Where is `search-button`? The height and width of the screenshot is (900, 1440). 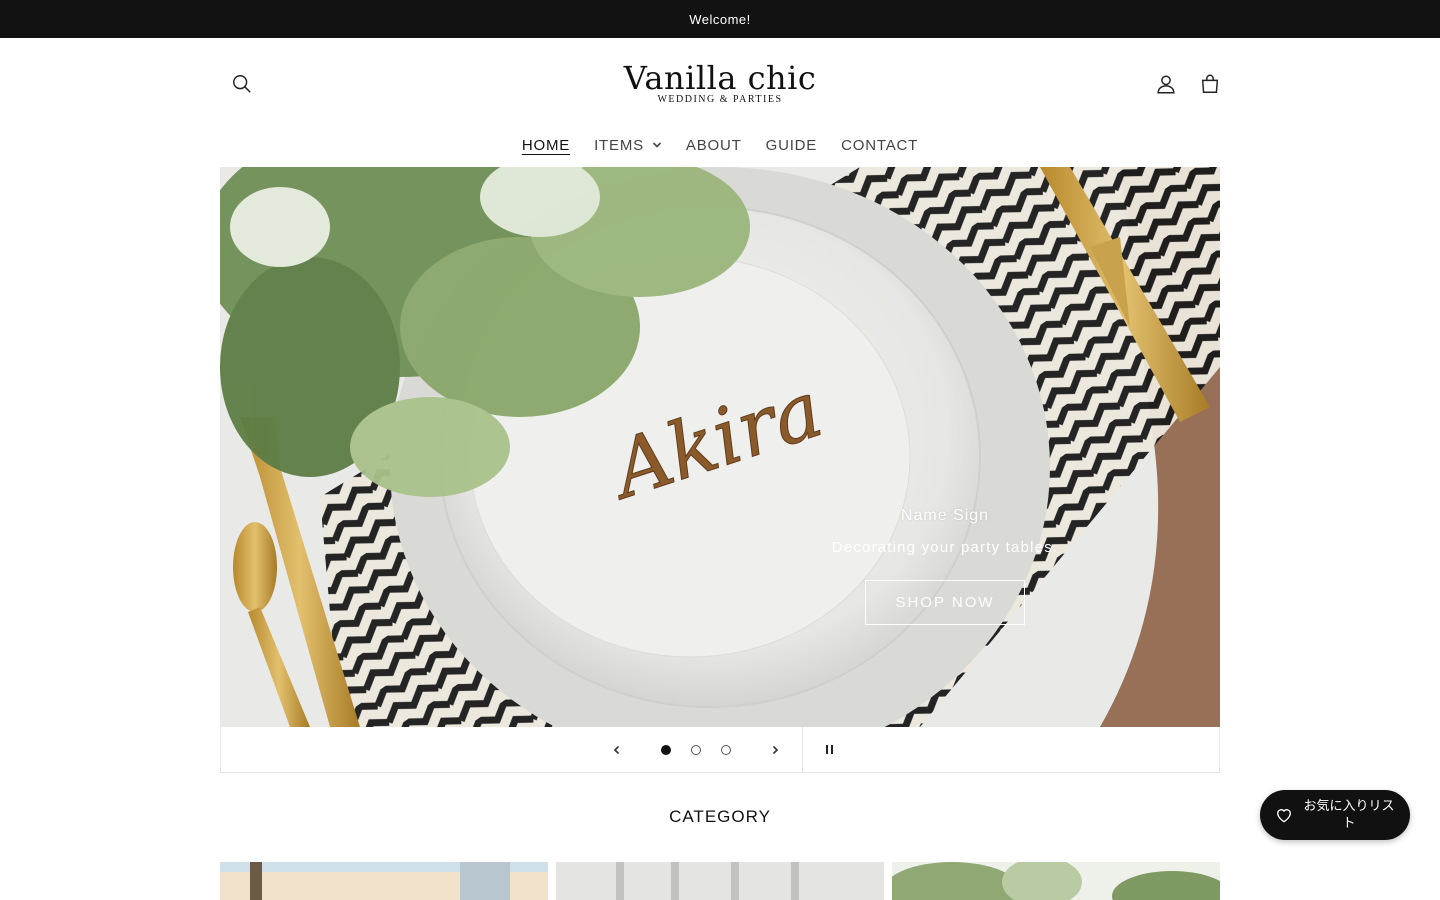
search-button is located at coordinates (242, 84).